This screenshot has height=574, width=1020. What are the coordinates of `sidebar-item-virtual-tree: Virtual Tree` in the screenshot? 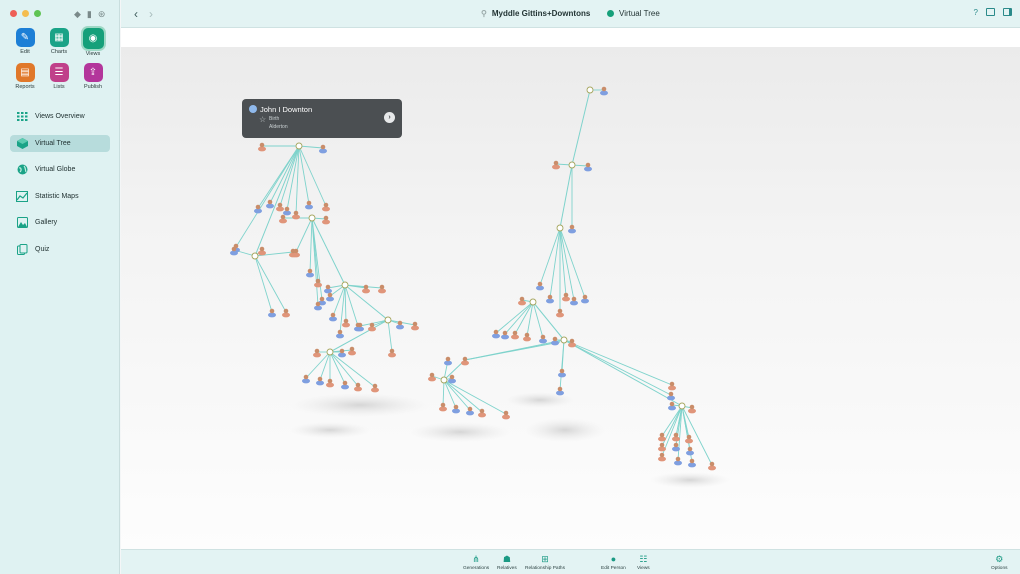 It's located at (60, 143).